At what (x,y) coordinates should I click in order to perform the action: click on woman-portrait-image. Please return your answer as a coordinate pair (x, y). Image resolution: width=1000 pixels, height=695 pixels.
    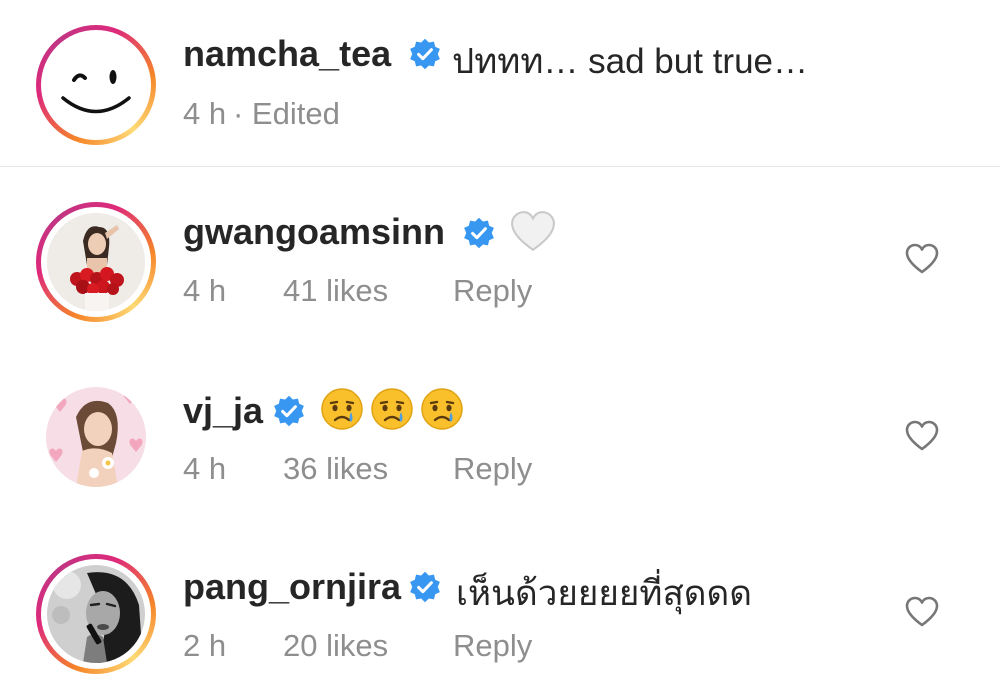
    Looking at the image, I should click on (96, 437).